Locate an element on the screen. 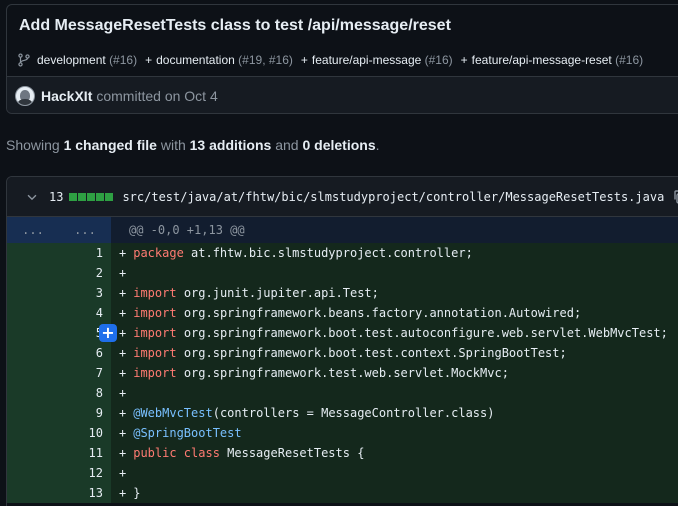  branch-link-feature-api-message: + feature/api-message (#16) is located at coordinates (377, 60).